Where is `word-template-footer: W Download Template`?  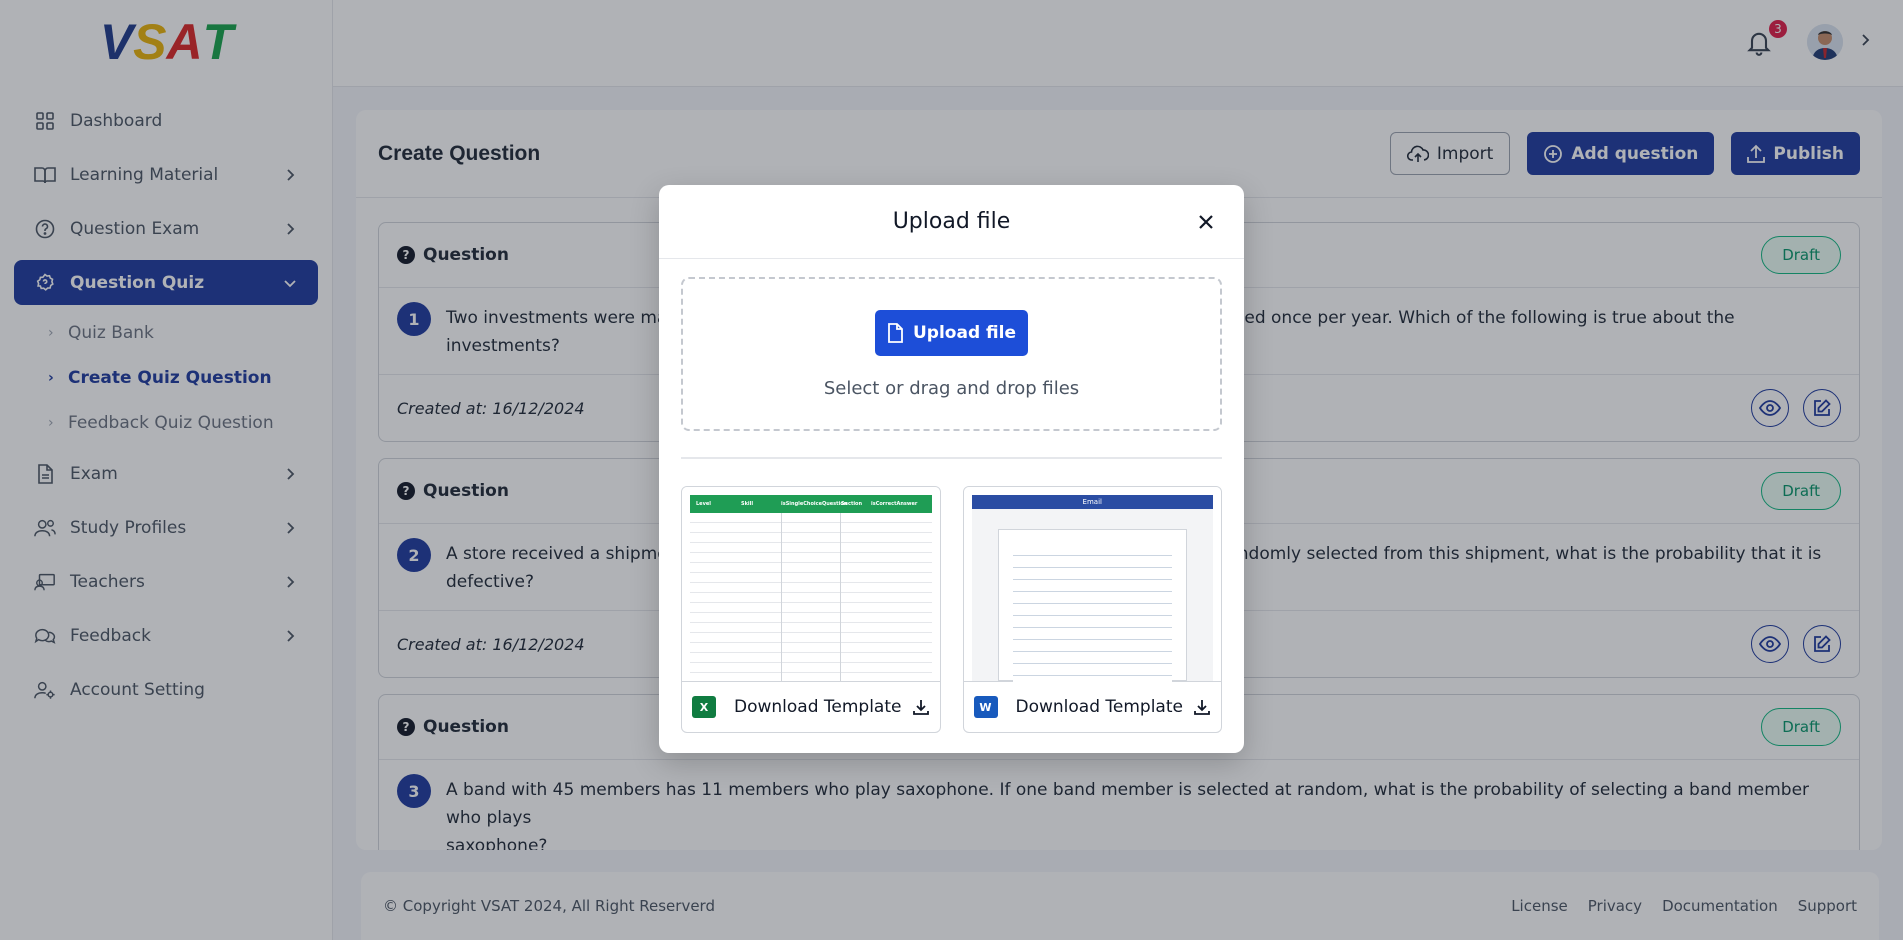 word-template-footer: W Download Template is located at coordinates (1093, 707).